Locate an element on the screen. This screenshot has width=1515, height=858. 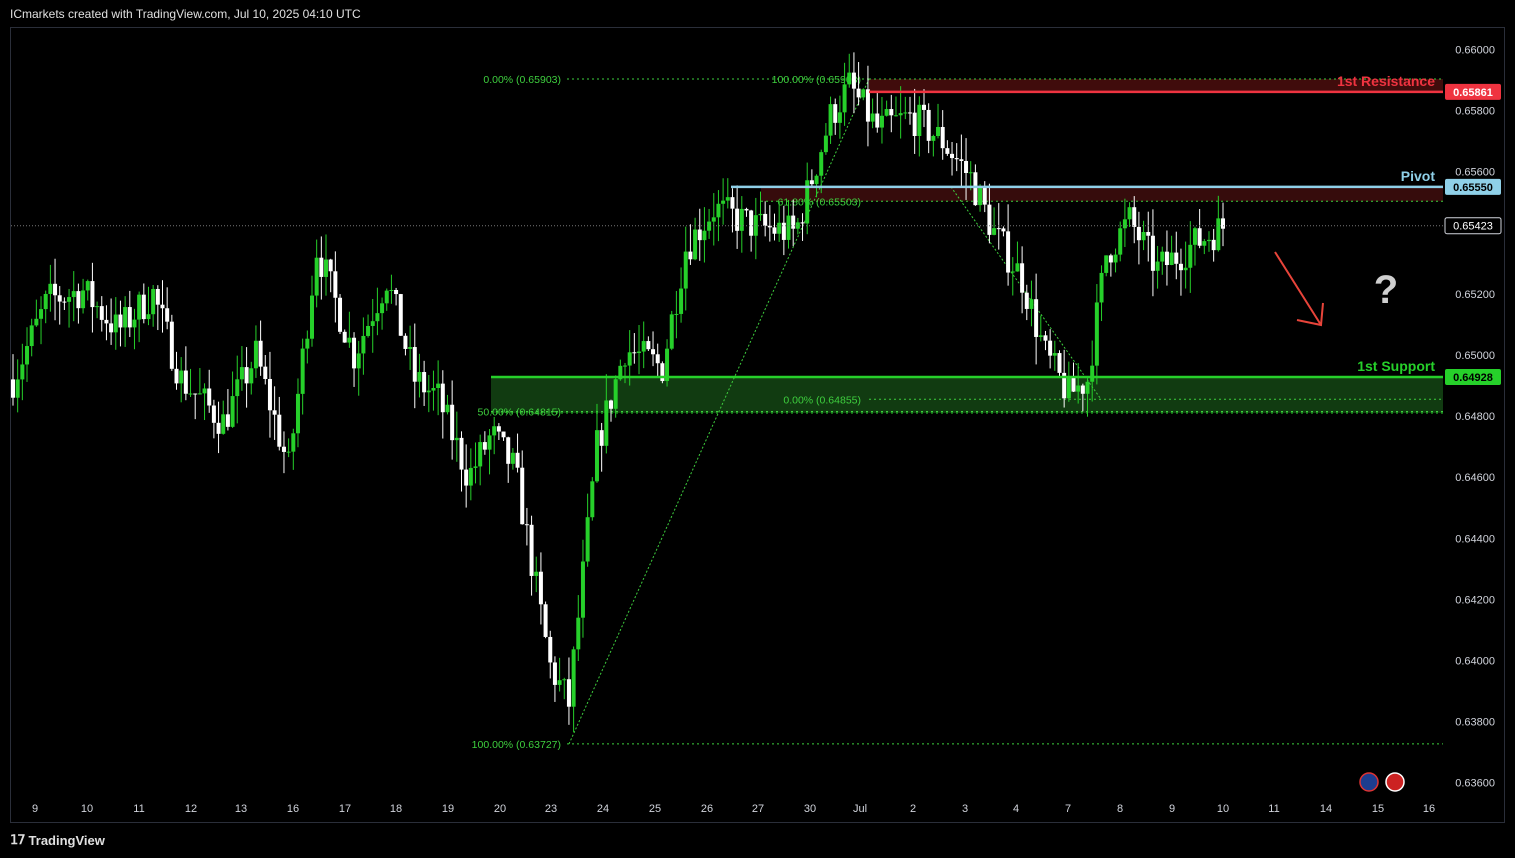
price-tick-label: 0.65000 is located at coordinates (1475, 356).